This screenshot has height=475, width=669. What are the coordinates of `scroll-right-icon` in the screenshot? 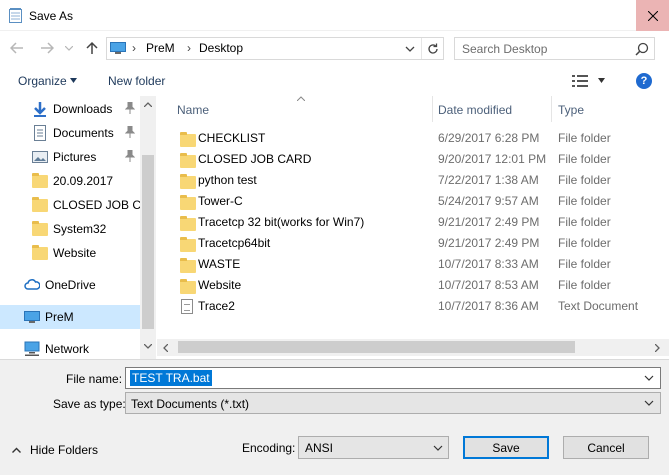 It's located at (657, 348).